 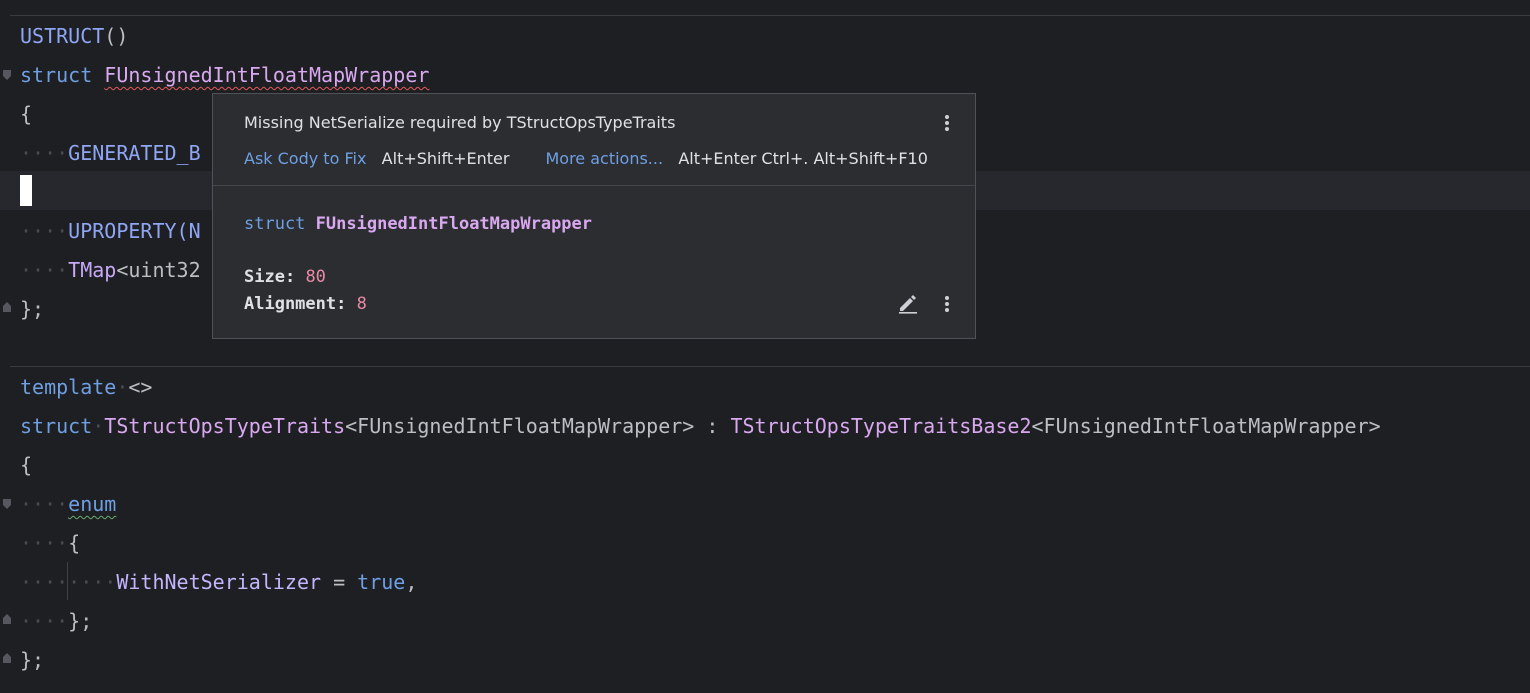 What do you see at coordinates (134, 153) in the screenshot?
I see `macro-token: GENERATED_B` at bounding box center [134, 153].